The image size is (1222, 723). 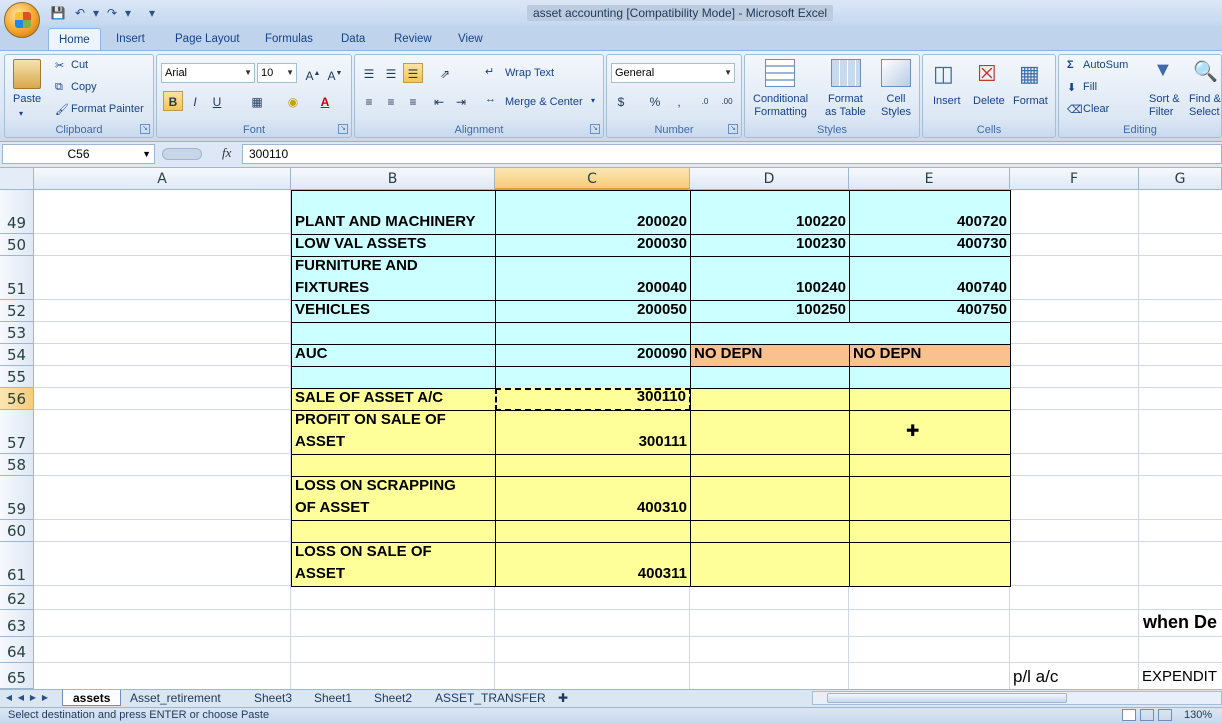 What do you see at coordinates (1029, 74) in the screenshot?
I see `format-cells-icon: ▦` at bounding box center [1029, 74].